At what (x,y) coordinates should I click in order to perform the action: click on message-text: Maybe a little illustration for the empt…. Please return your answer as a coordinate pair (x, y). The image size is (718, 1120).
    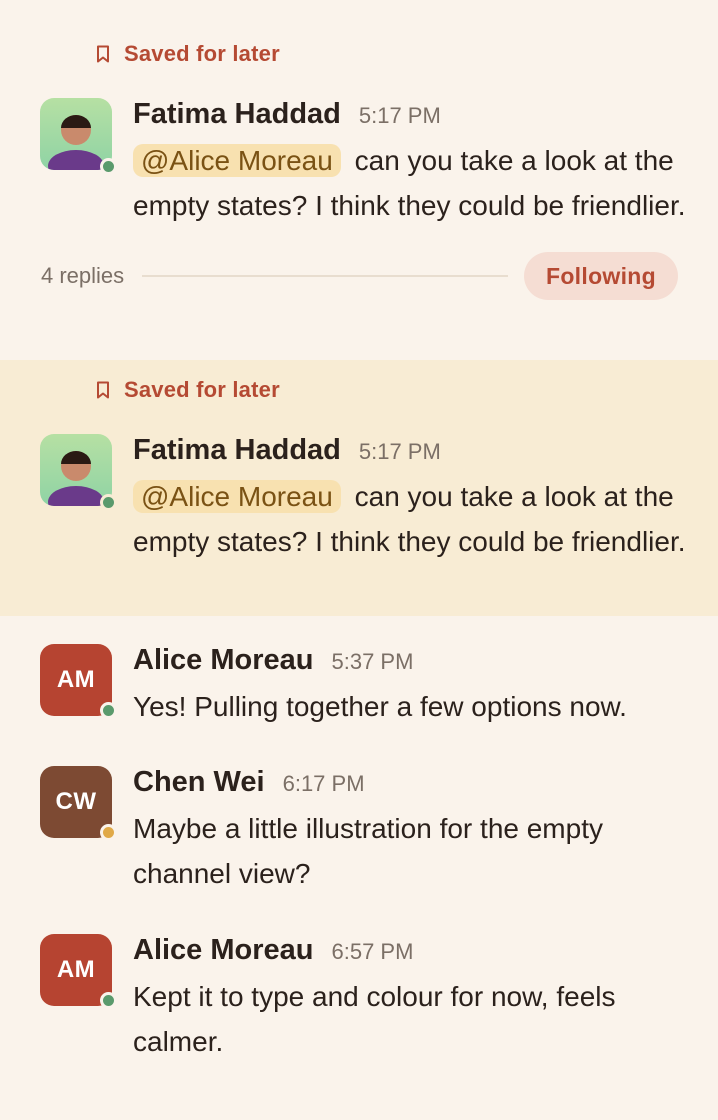
    Looking at the image, I should click on (368, 851).